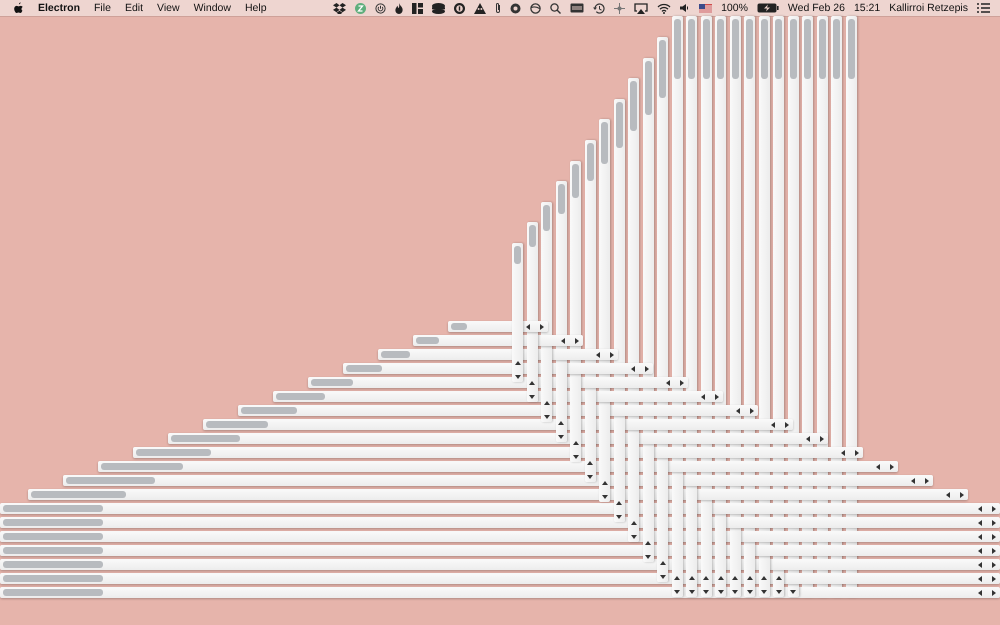 This screenshot has width=1000, height=625. Describe the element at coordinates (983, 8) in the screenshot. I see `list-icon` at that location.